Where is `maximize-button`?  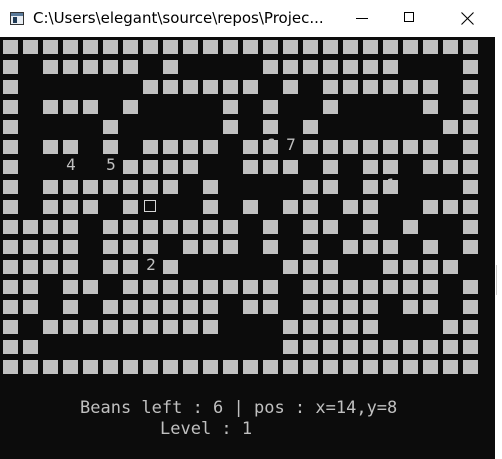 maximize-button is located at coordinates (409, 18).